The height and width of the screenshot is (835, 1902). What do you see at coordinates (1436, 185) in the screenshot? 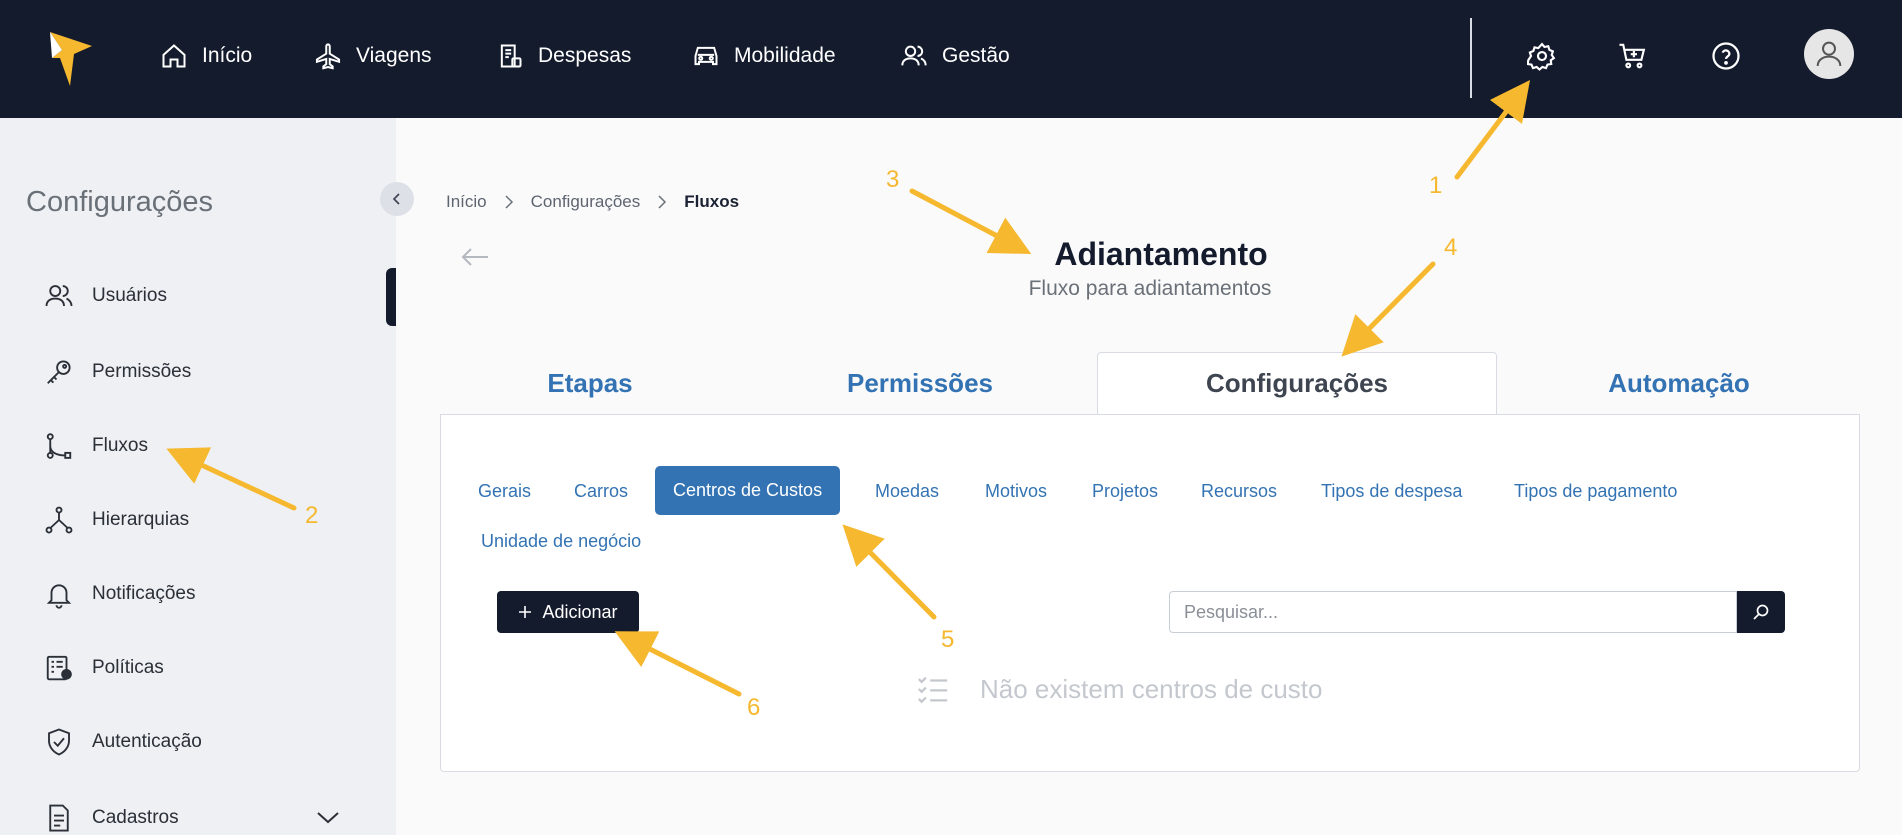
I see `annotation-number: 1` at bounding box center [1436, 185].